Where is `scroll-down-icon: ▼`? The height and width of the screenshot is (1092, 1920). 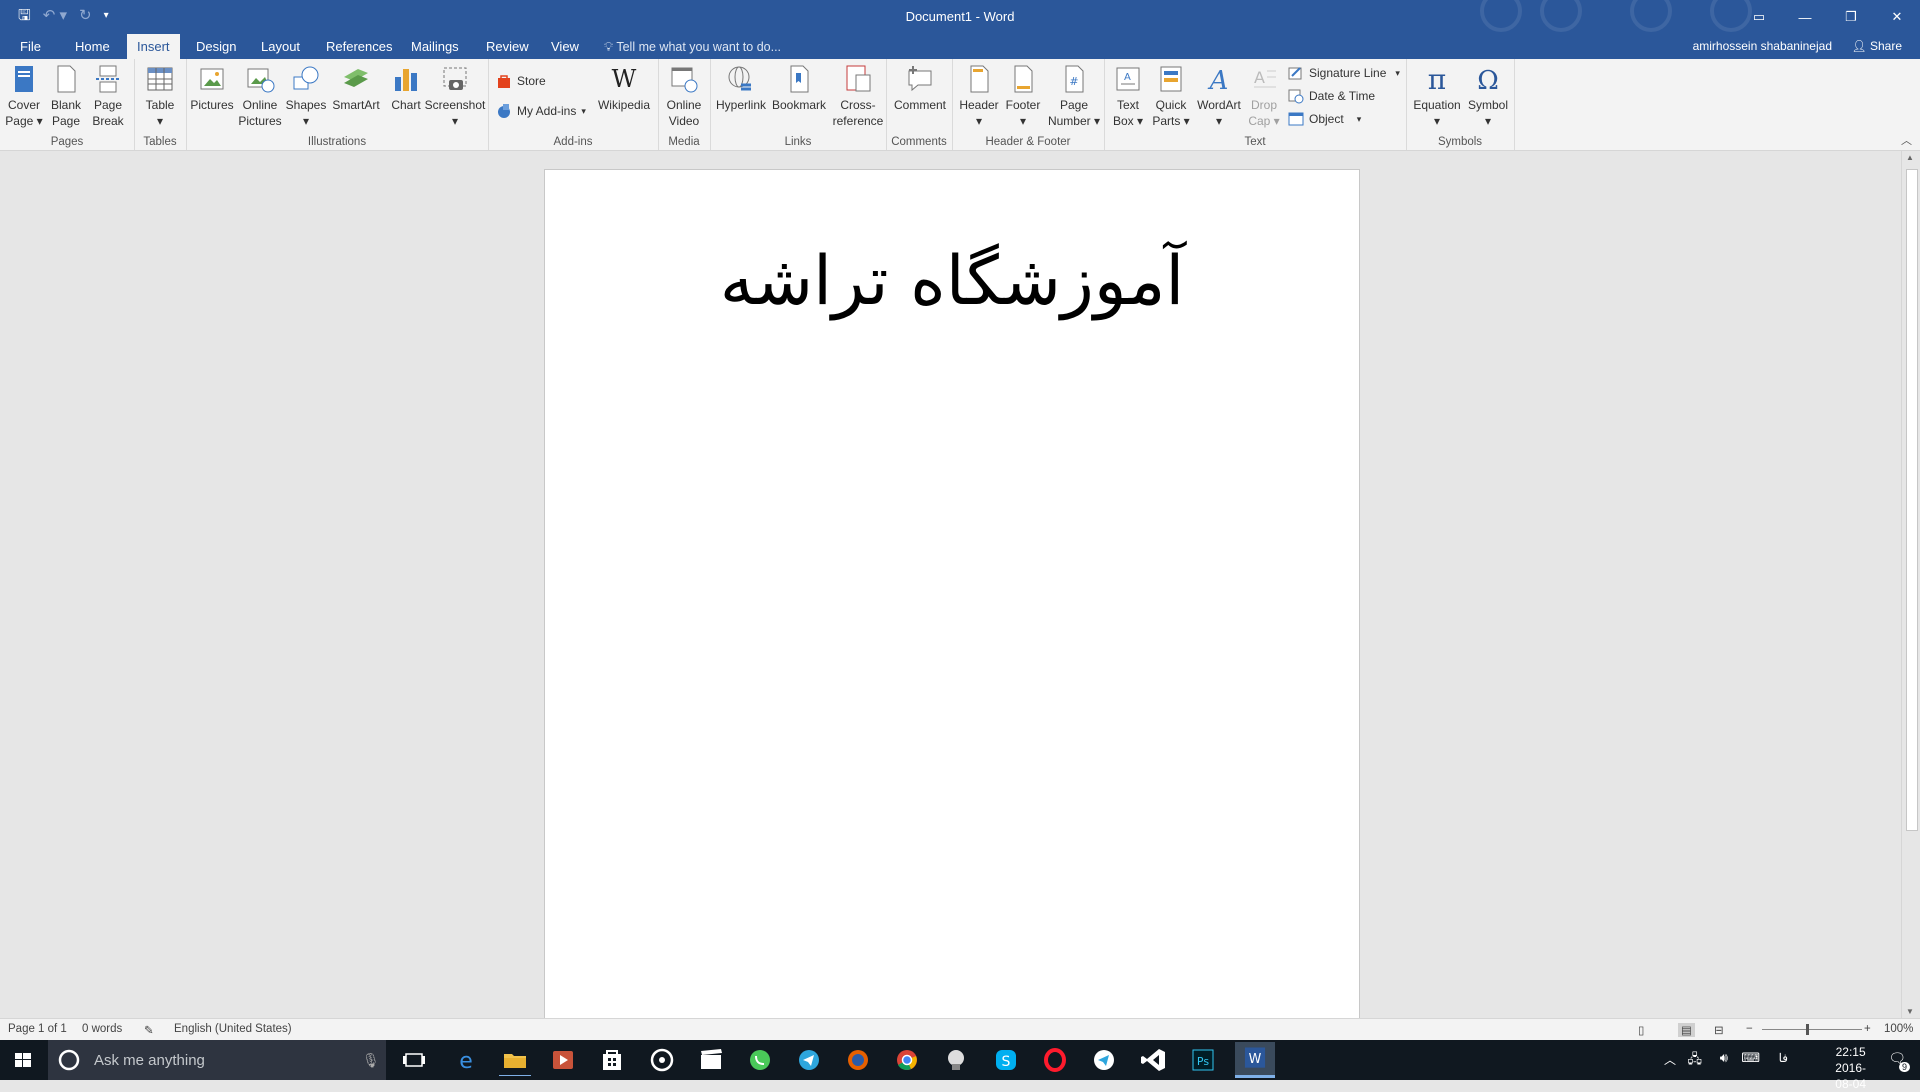
scroll-down-icon: ▼ is located at coordinates (1910, 1011).